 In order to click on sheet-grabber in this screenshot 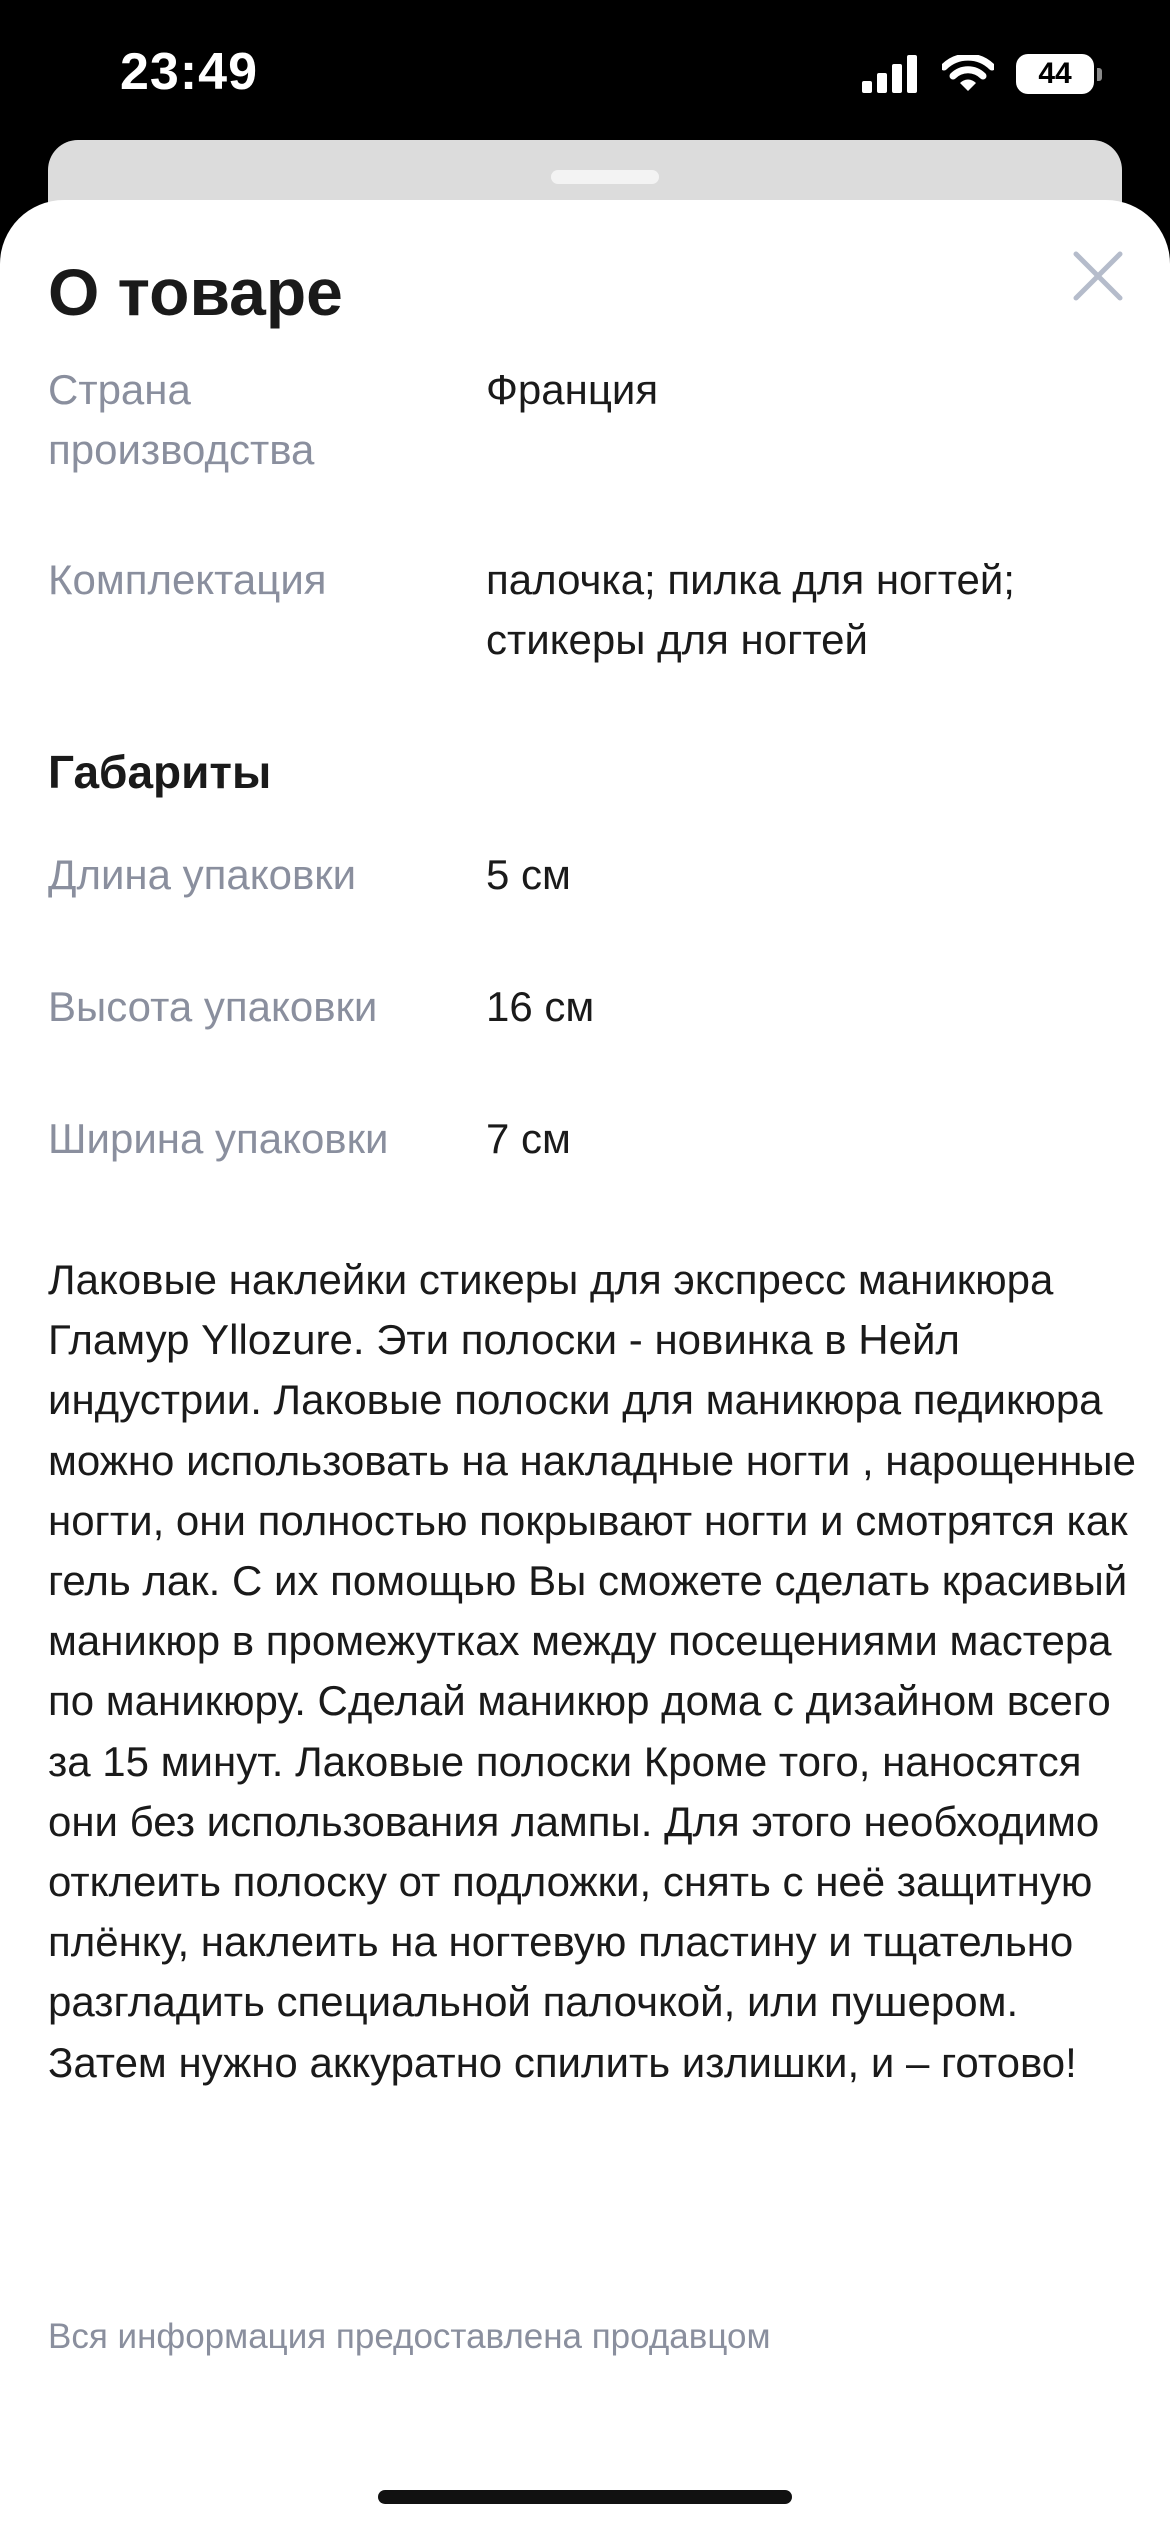, I will do `click(605, 177)`.